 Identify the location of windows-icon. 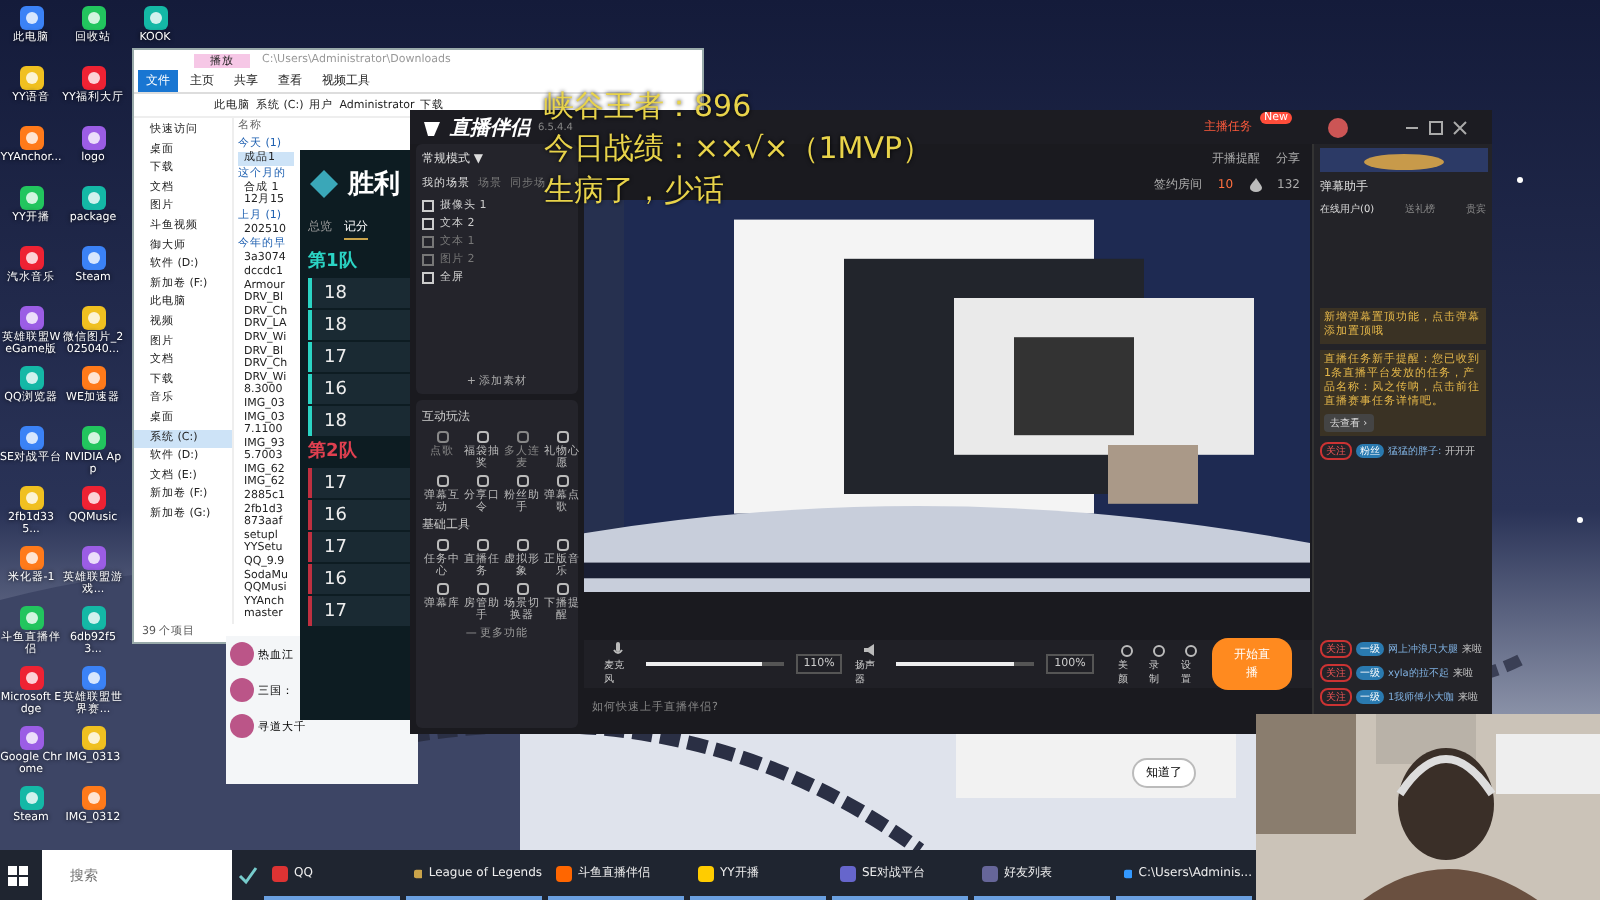
(18, 875).